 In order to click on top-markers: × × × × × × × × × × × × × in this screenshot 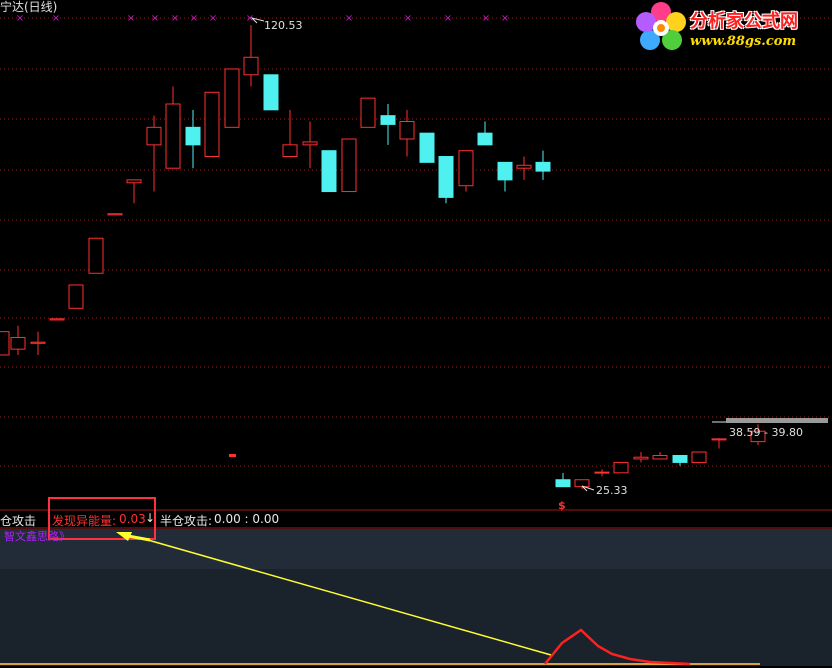, I will do `click(262, 18)`.